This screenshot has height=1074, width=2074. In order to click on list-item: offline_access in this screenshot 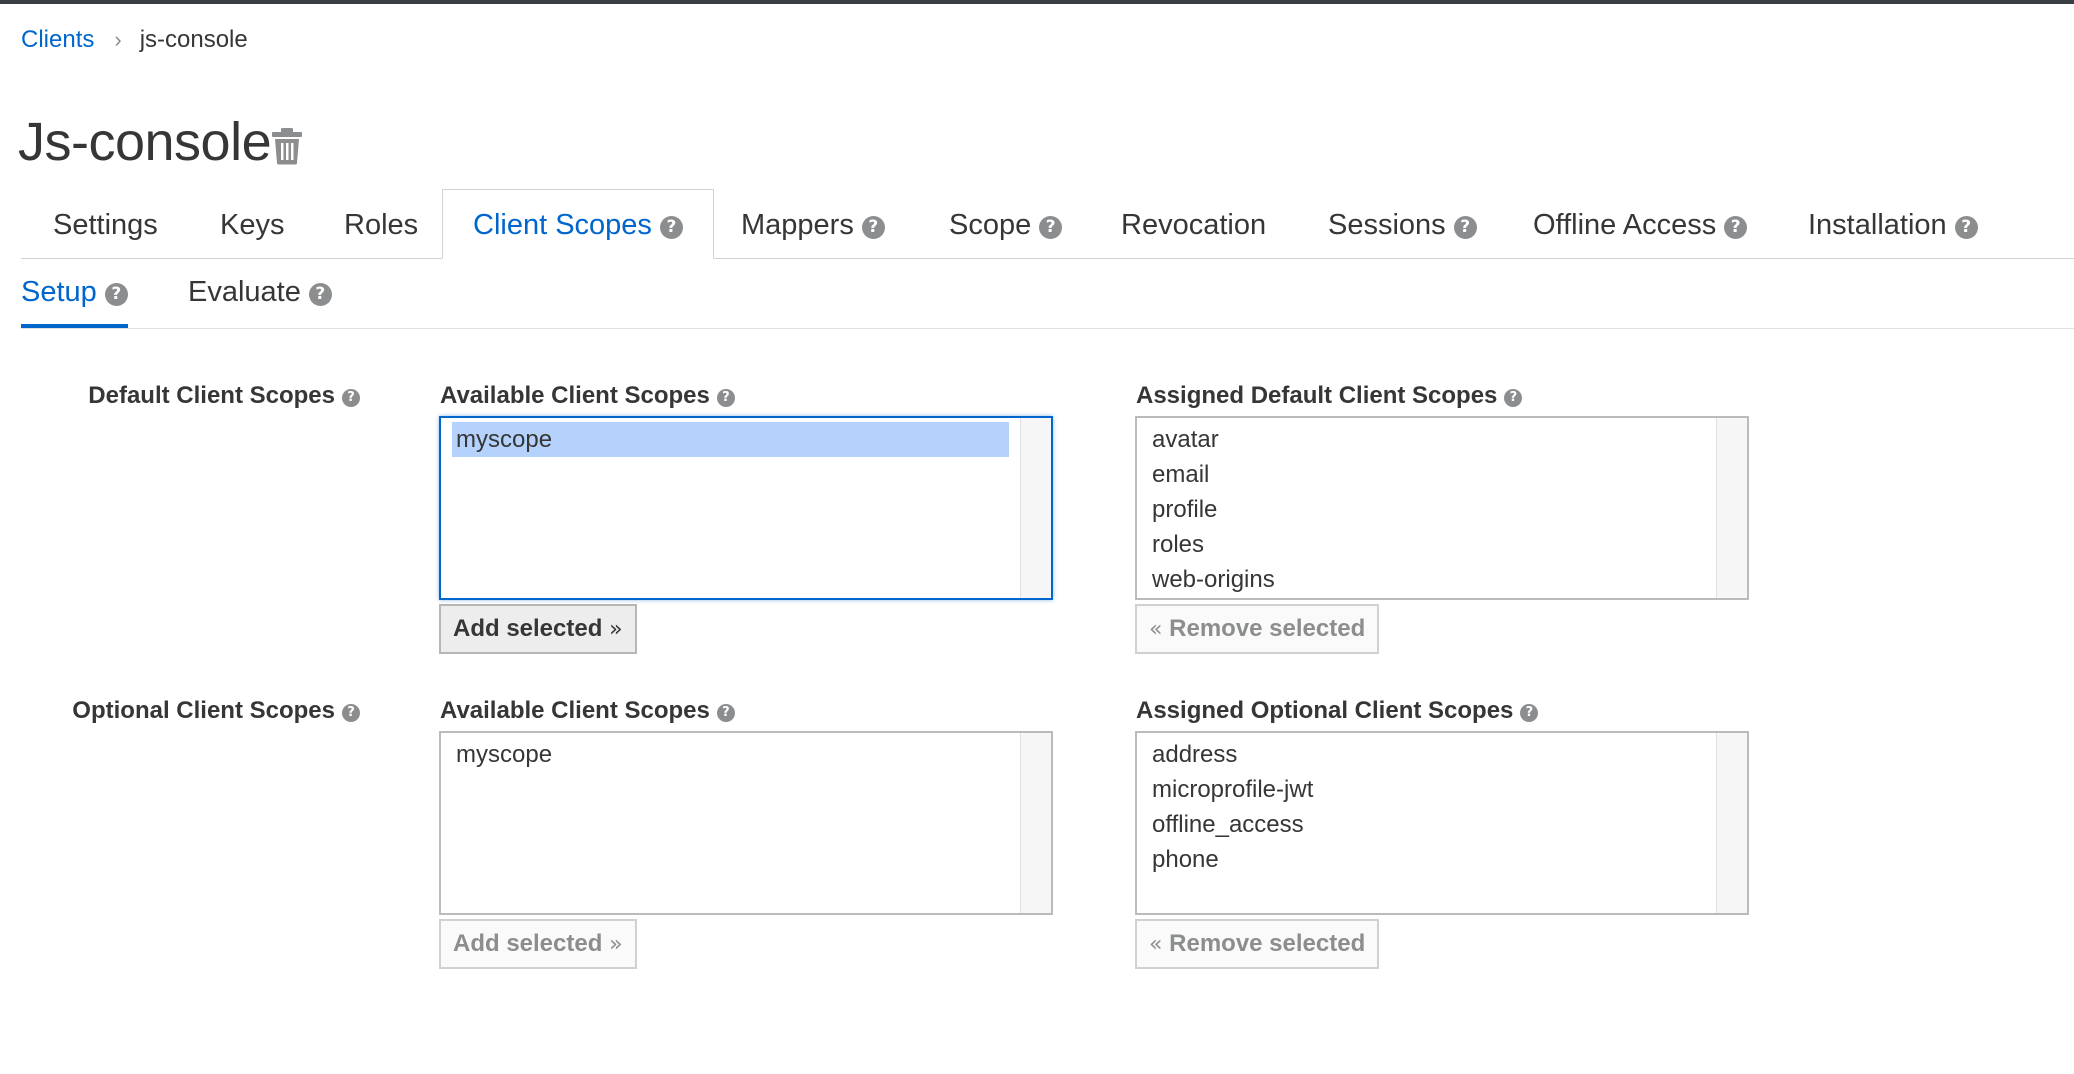, I will do `click(1422, 824)`.